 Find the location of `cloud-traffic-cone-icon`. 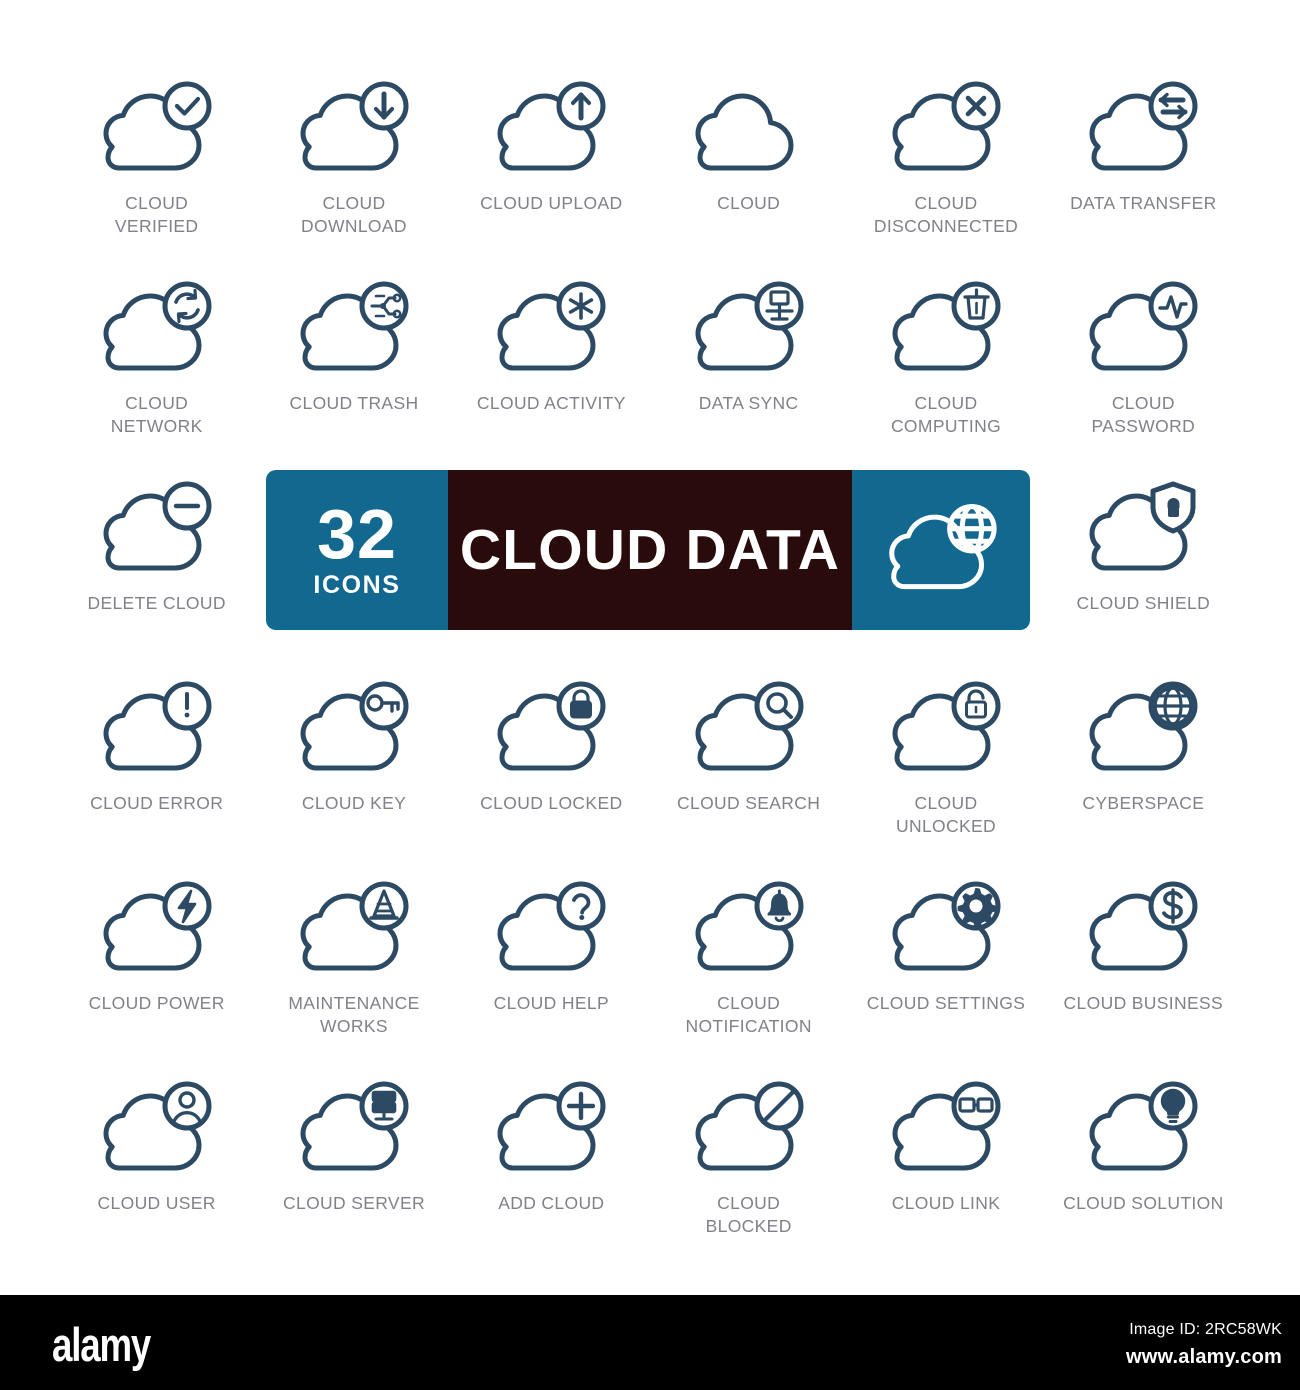

cloud-traffic-cone-icon is located at coordinates (354, 928).